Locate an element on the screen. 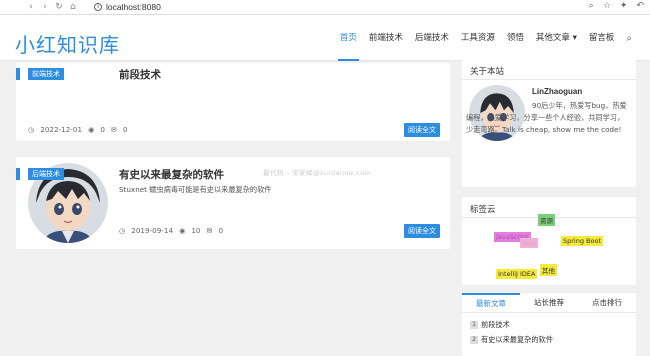 The height and width of the screenshot is (356, 650). tab-most-clicked: 点击排行 is located at coordinates (607, 302).